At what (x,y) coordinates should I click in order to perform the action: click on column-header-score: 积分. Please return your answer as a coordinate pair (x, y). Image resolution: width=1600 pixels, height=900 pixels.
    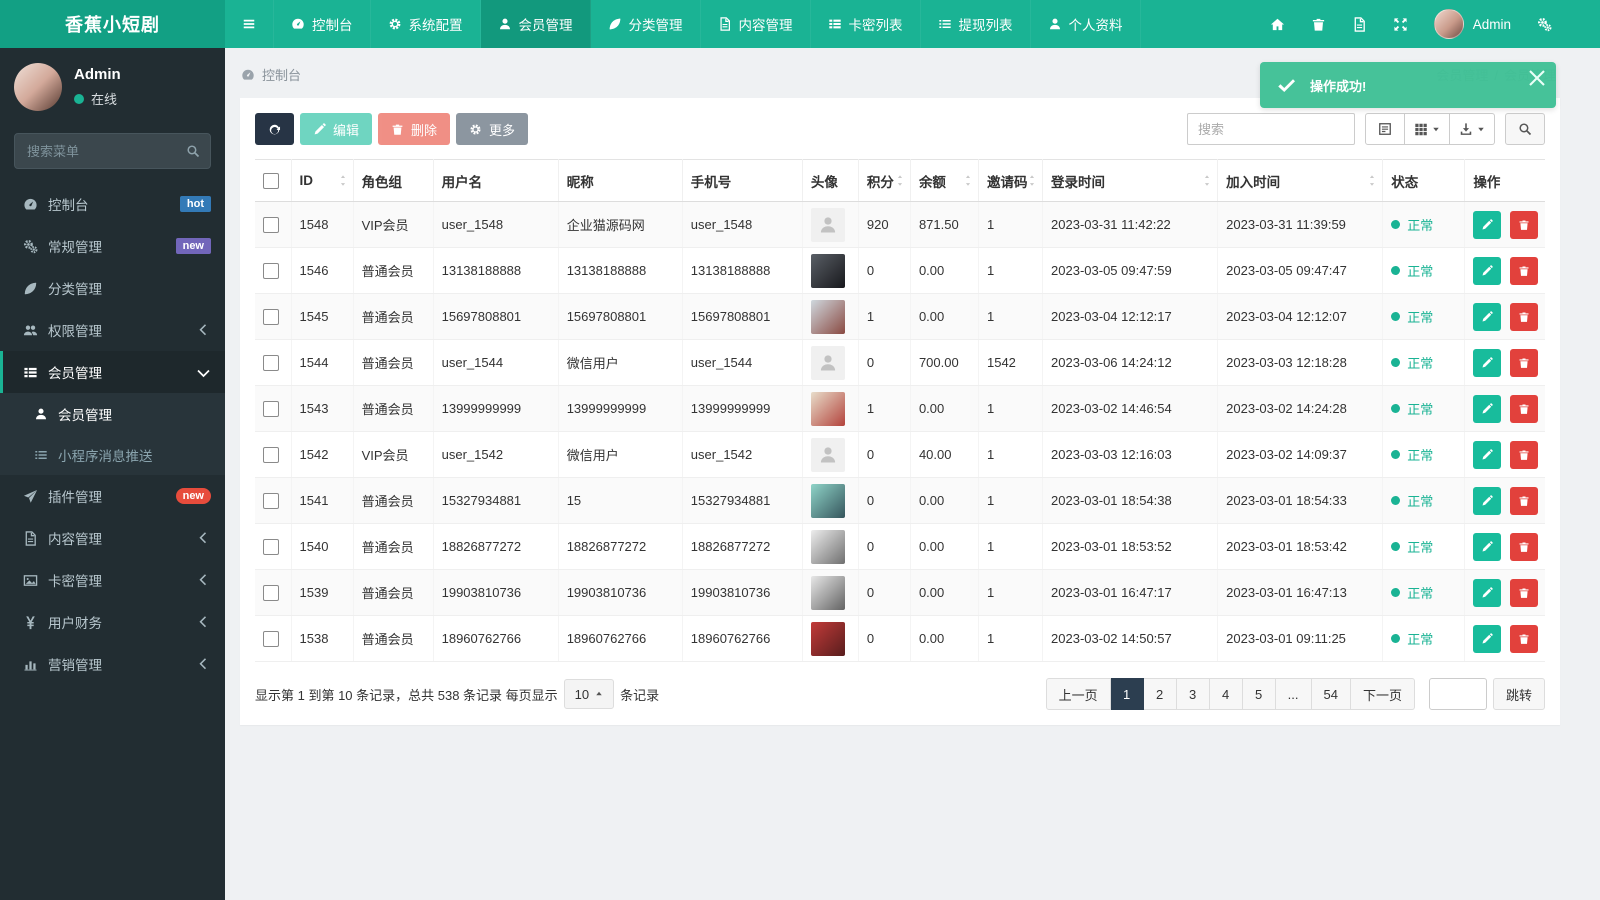
    Looking at the image, I should click on (884, 180).